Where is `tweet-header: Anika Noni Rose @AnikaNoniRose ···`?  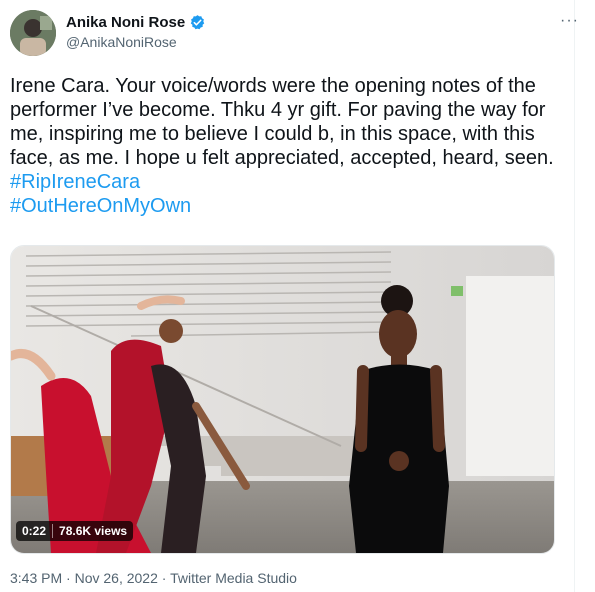
tweet-header: Anika Noni Rose @AnikaNoniRose ··· is located at coordinates (294, 34).